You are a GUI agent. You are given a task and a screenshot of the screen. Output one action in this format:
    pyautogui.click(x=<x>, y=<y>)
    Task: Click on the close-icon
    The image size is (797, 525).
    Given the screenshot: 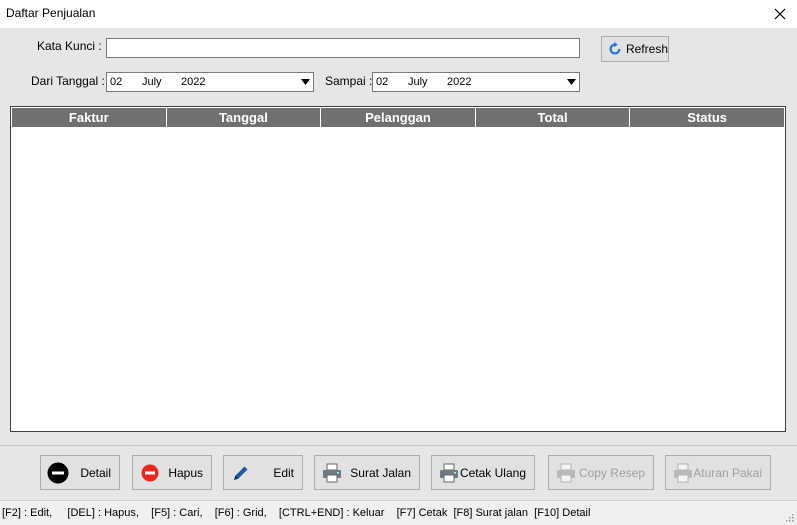 What is the action you would take?
    pyautogui.click(x=780, y=14)
    